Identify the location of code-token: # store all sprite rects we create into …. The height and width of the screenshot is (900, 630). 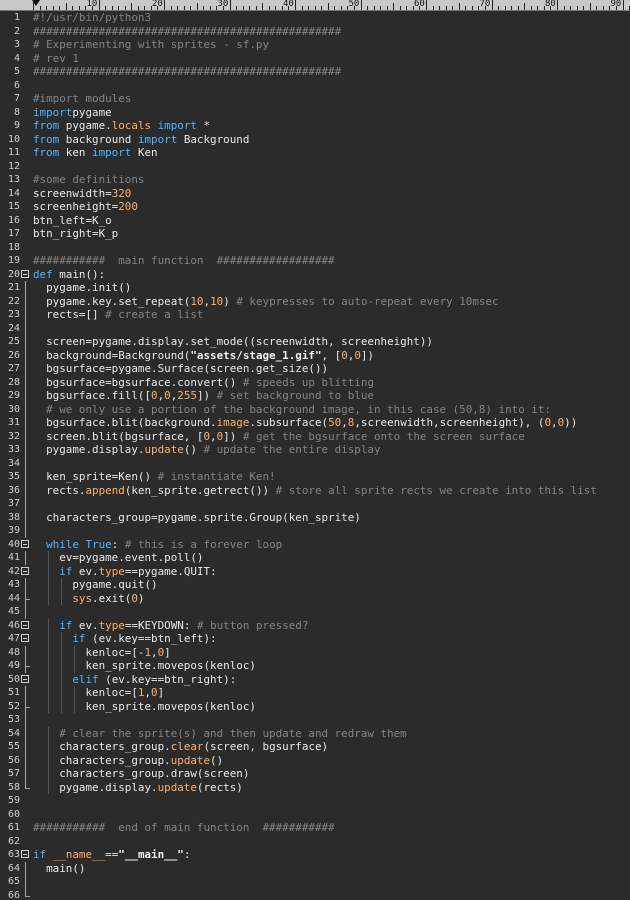
(436, 490).